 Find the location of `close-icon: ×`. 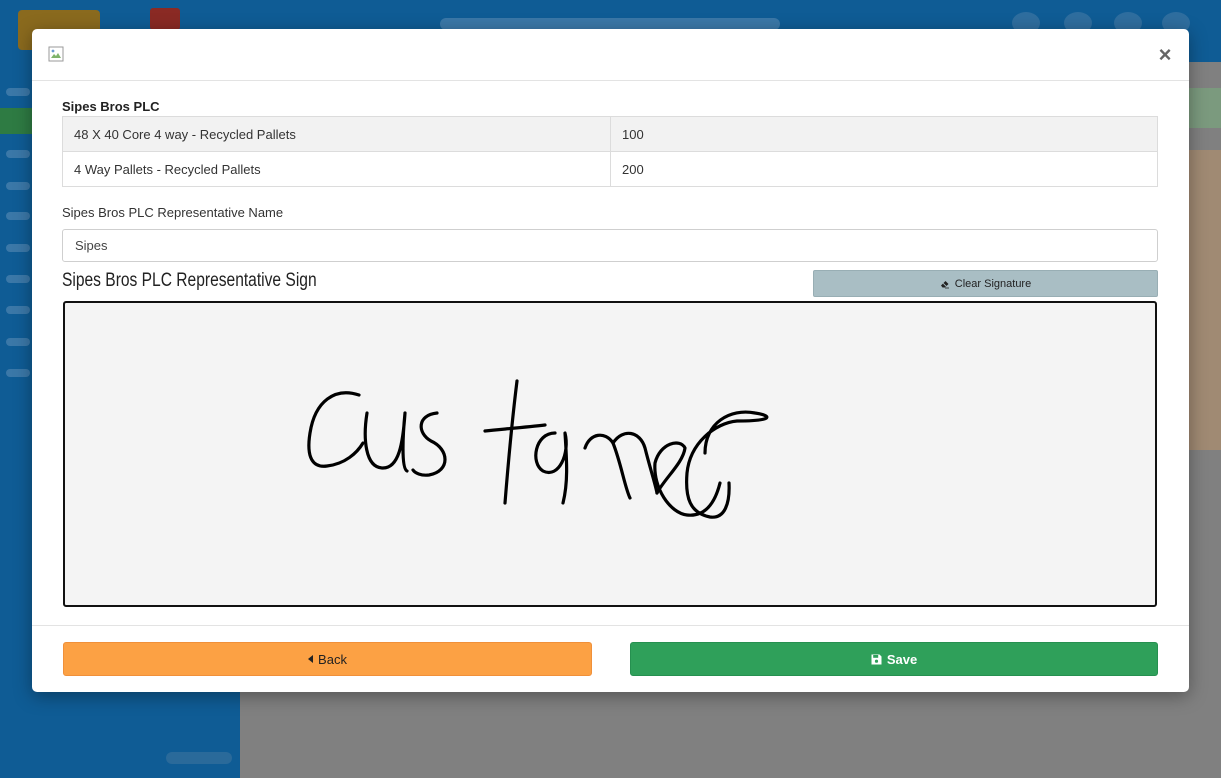

close-icon: × is located at coordinates (1165, 54).